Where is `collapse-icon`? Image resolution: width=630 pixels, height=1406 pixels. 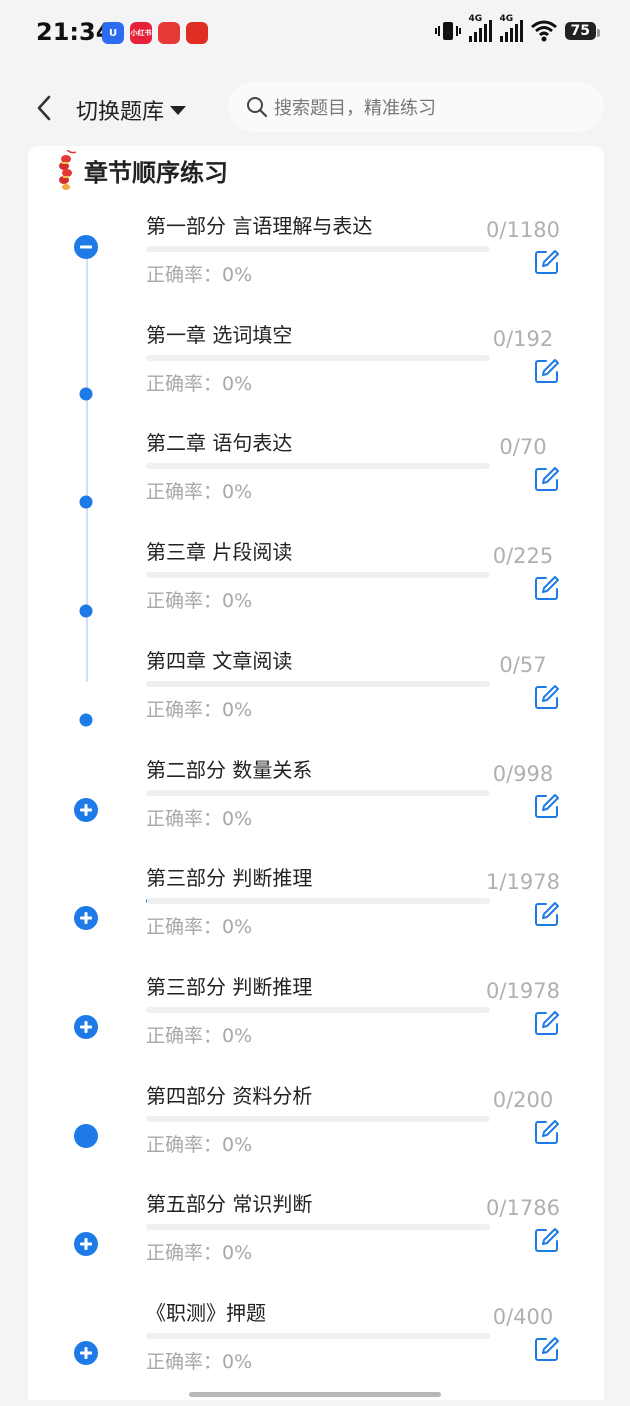 collapse-icon is located at coordinates (86, 247).